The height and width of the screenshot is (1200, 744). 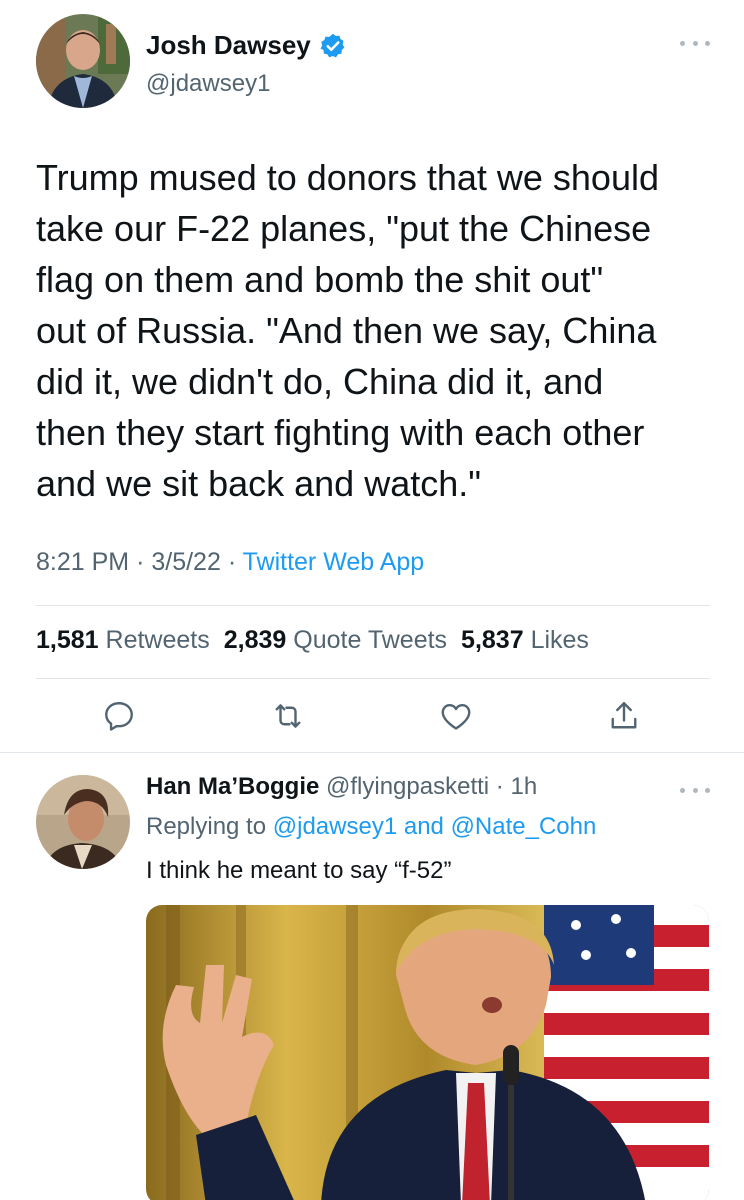 I want to click on retweets-stat: 1,581 Retweets, so click(x=123, y=640).